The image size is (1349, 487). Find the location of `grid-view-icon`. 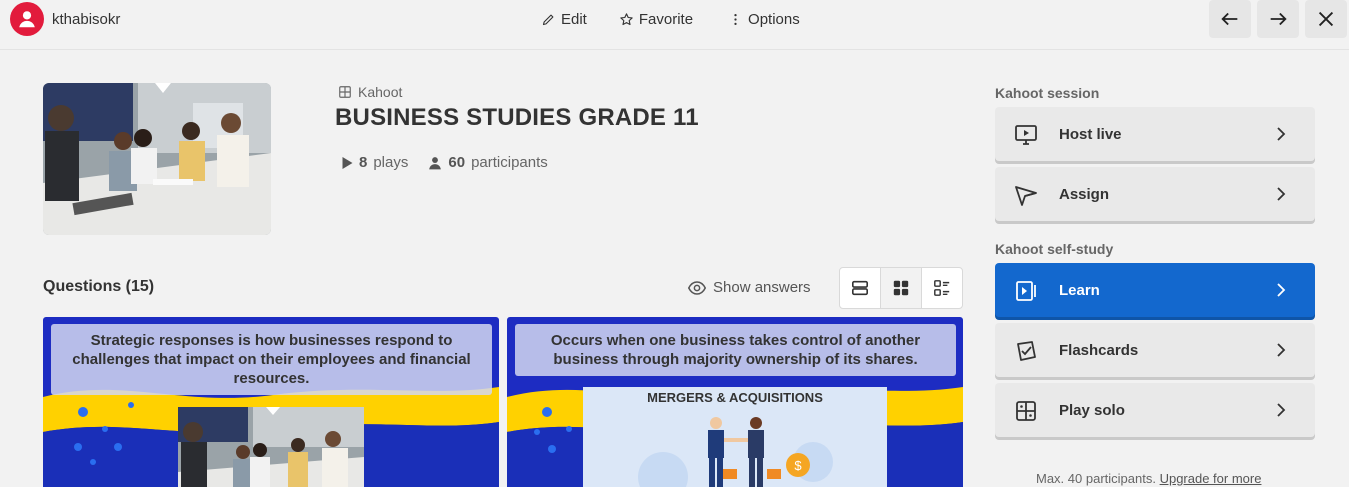

grid-view-icon is located at coordinates (901, 288).